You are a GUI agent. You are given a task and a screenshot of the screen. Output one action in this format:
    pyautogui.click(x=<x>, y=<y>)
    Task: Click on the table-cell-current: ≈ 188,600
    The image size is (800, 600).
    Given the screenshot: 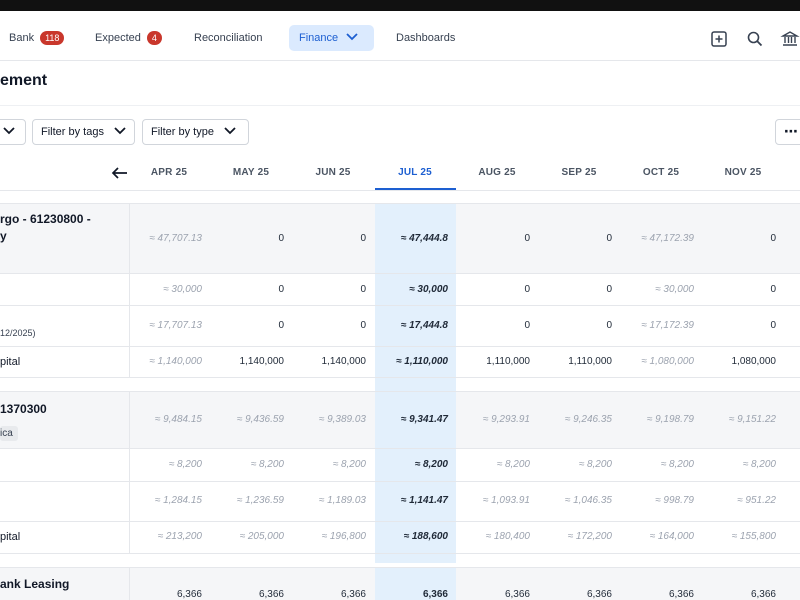 What is the action you would take?
    pyautogui.click(x=425, y=536)
    